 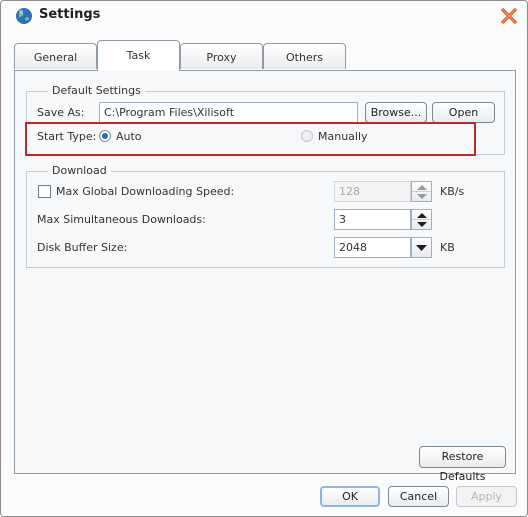 What do you see at coordinates (447, 247) in the screenshot?
I see `disk-buffer-unit: KB` at bounding box center [447, 247].